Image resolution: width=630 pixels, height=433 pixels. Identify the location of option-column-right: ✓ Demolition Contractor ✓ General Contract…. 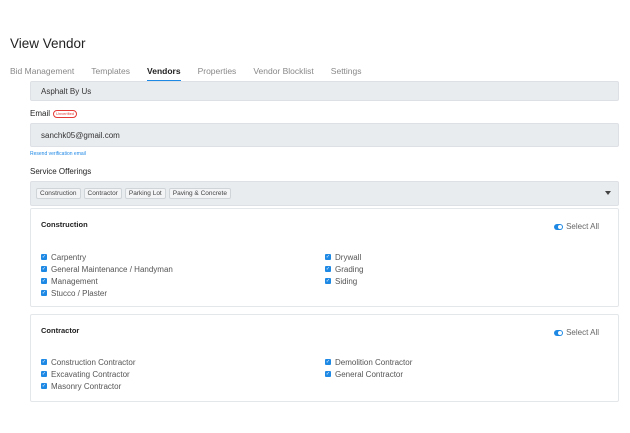
(368, 368).